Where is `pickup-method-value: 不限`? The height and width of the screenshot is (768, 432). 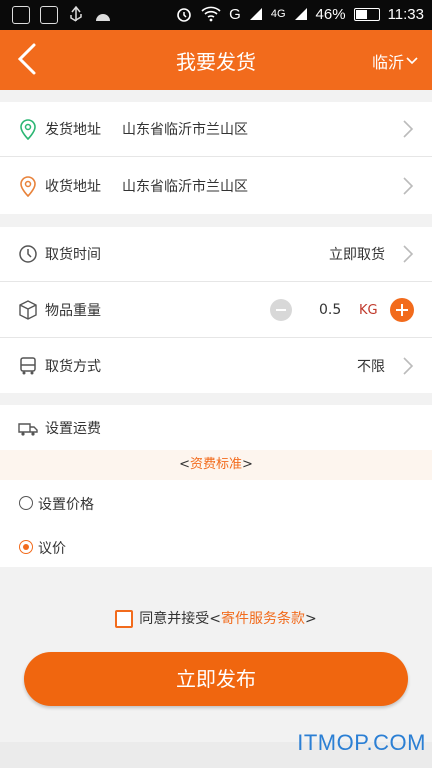 pickup-method-value: 不限 is located at coordinates (371, 366).